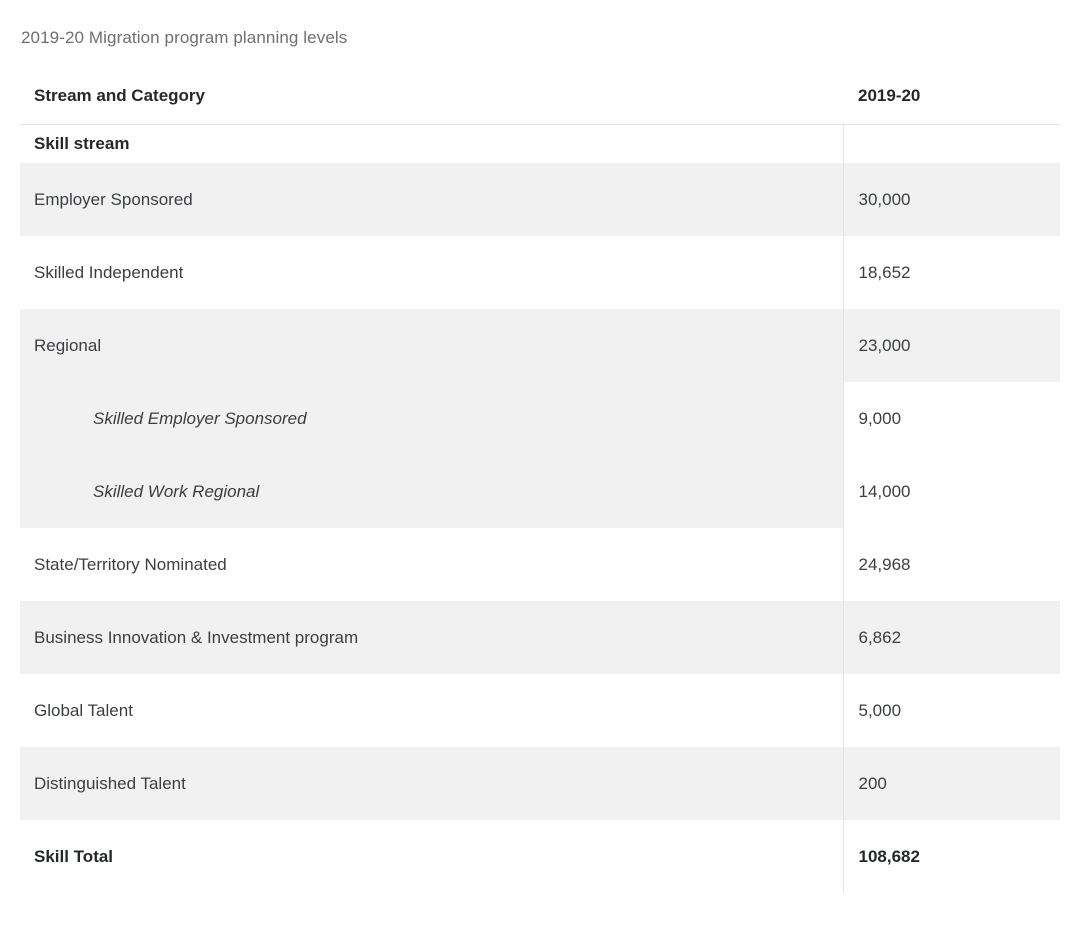 The height and width of the screenshot is (929, 1080). Describe the element at coordinates (951, 637) in the screenshot. I see `row-value-business-innovation-investment-program: 6,862` at that location.